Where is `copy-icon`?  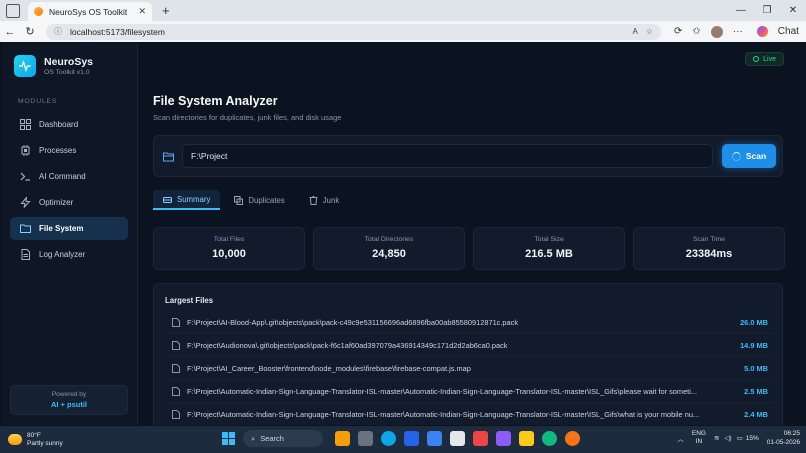
copy-icon is located at coordinates (239, 200).